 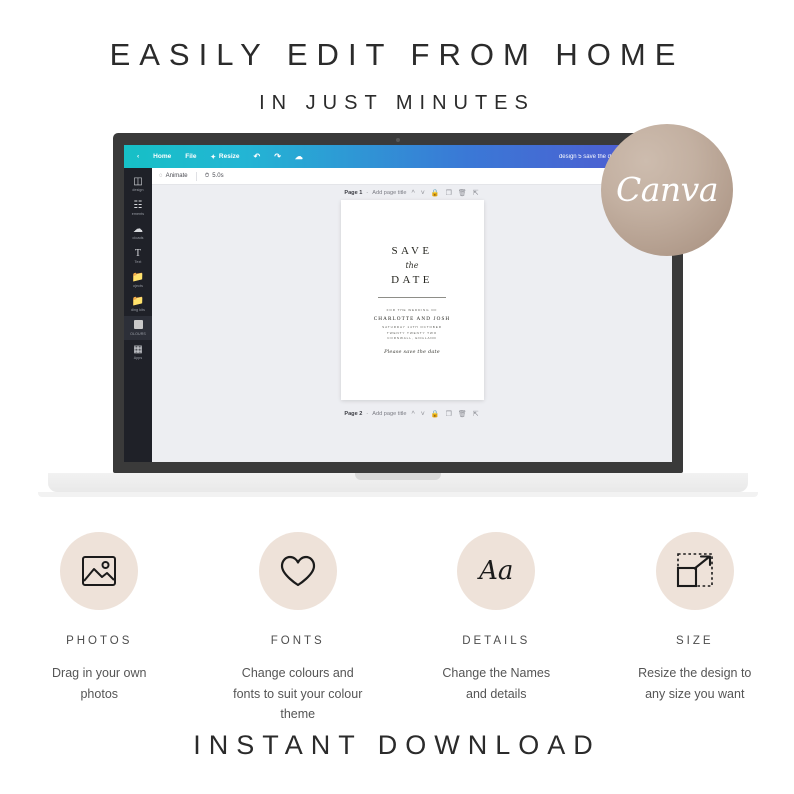 What do you see at coordinates (224, 157) in the screenshot?
I see `topbar-resize-button: ✦ Resize` at bounding box center [224, 157].